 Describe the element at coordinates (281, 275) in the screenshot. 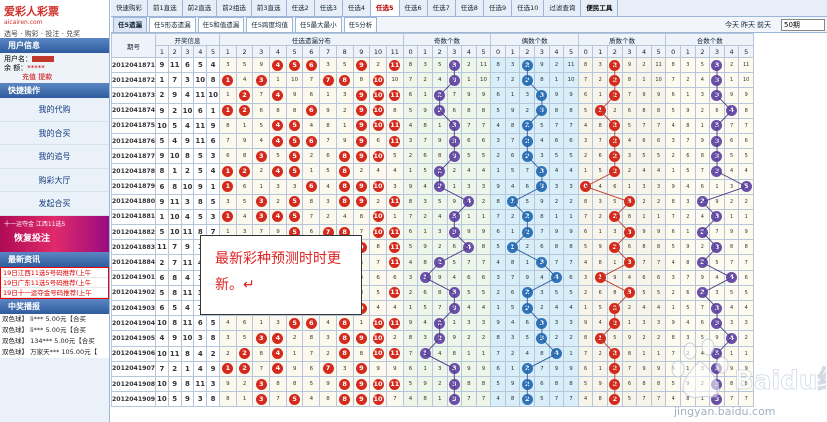

I see `annotation-callout: 最新彩种预测时时更新。↵` at that location.